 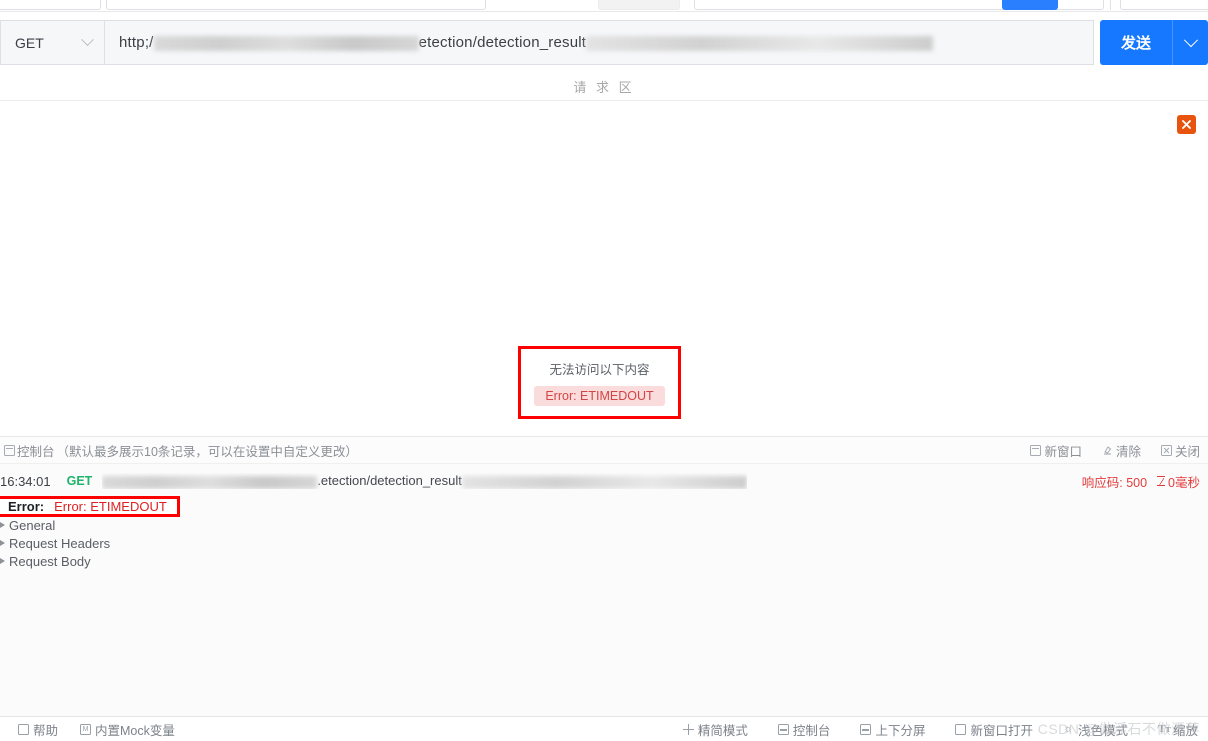 What do you see at coordinates (1185, 730) in the screenshot?
I see `zoom-label: 缩放` at bounding box center [1185, 730].